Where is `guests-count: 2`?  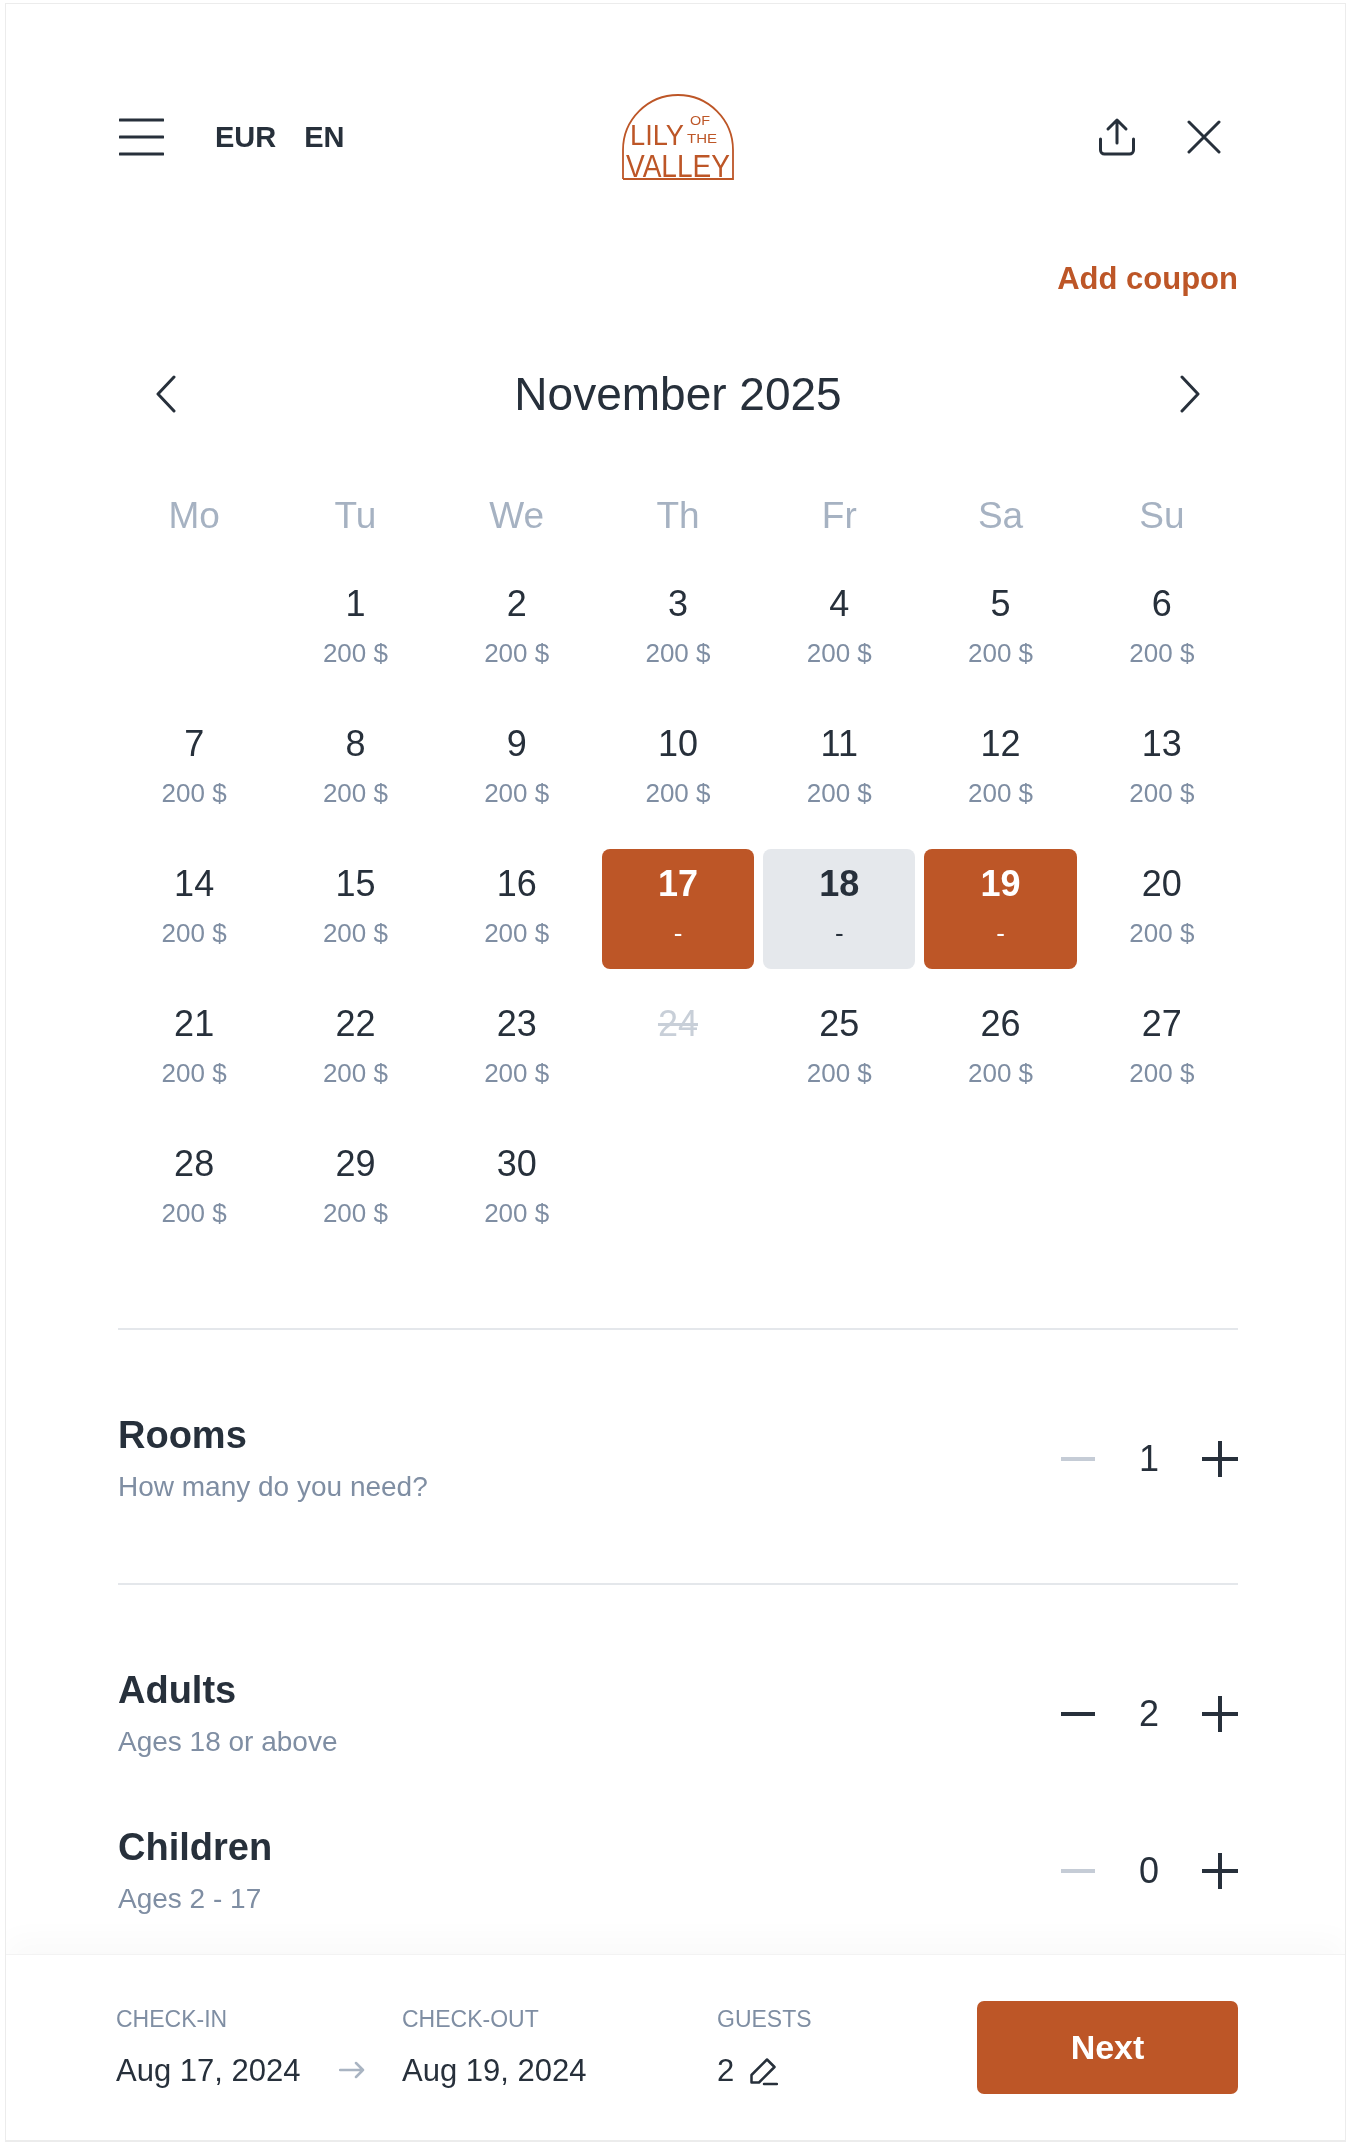 guests-count: 2 is located at coordinates (726, 2071).